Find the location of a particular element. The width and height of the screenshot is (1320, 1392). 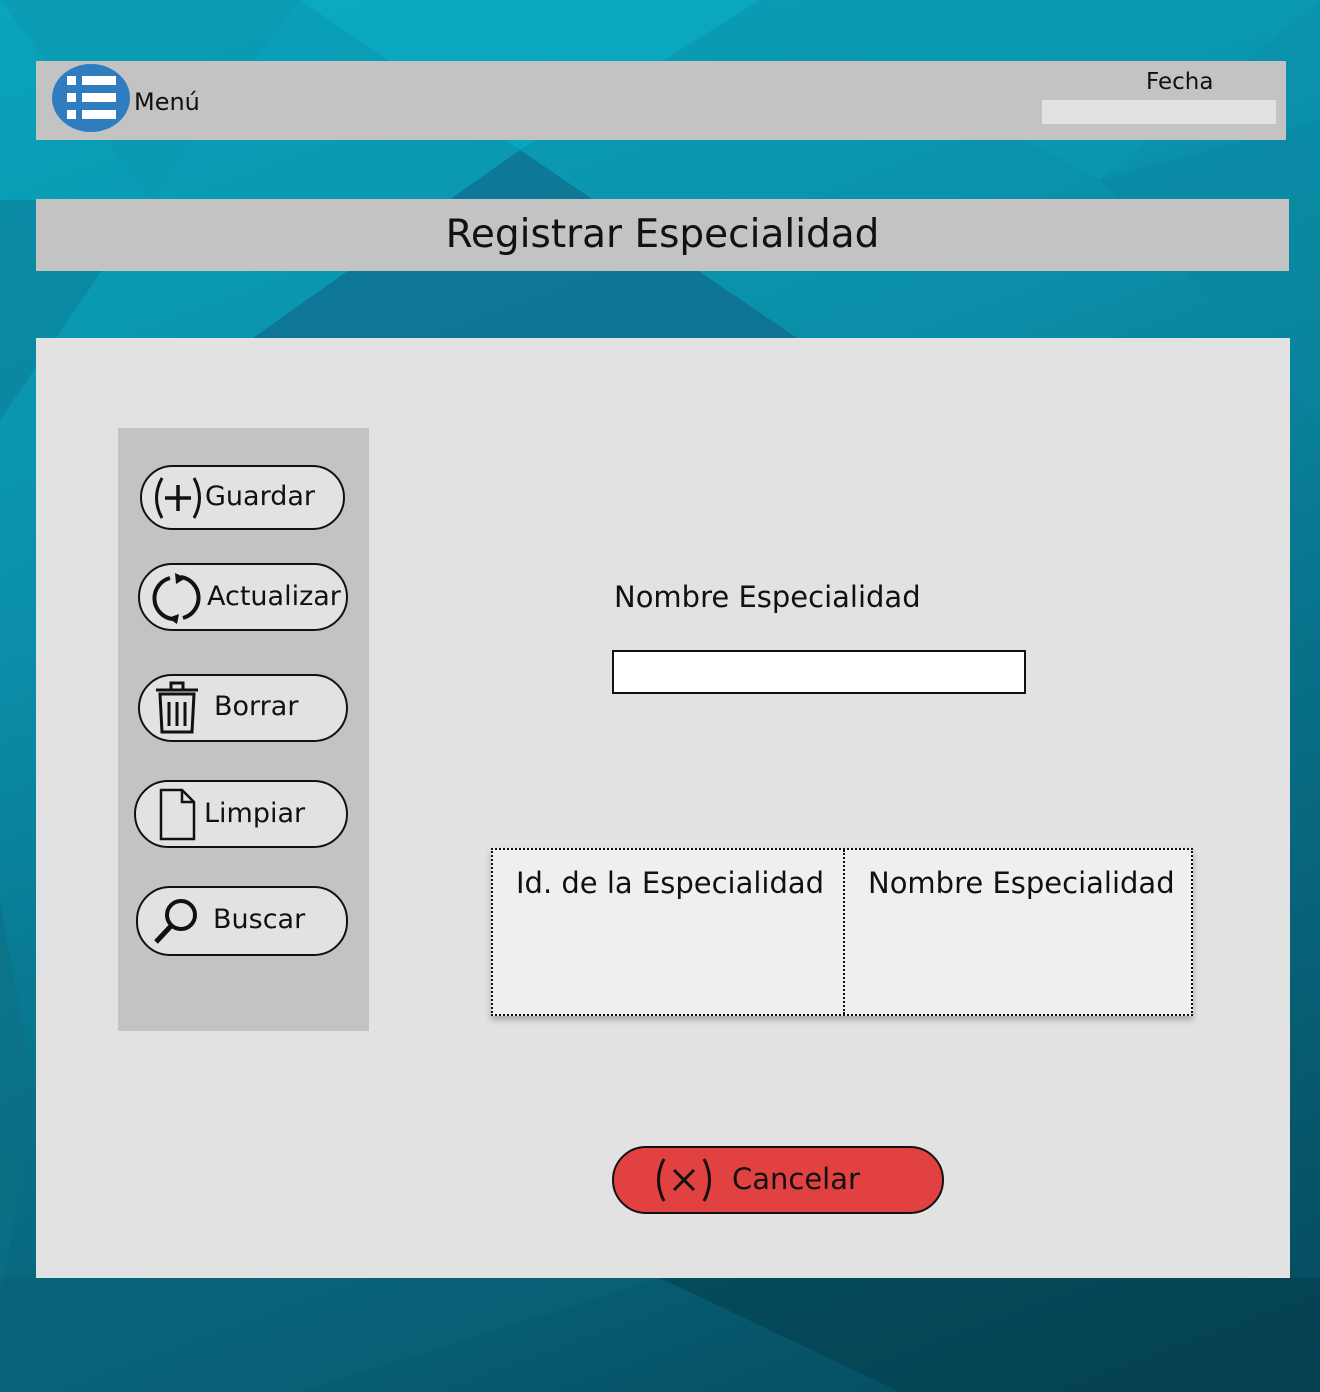

document-icon is located at coordinates (177, 814).